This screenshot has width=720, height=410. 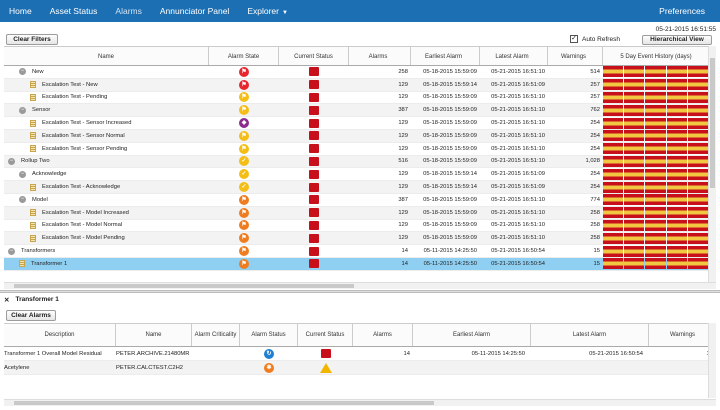 What do you see at coordinates (38, 251) in the screenshot?
I see `row-name: Transformers` at bounding box center [38, 251].